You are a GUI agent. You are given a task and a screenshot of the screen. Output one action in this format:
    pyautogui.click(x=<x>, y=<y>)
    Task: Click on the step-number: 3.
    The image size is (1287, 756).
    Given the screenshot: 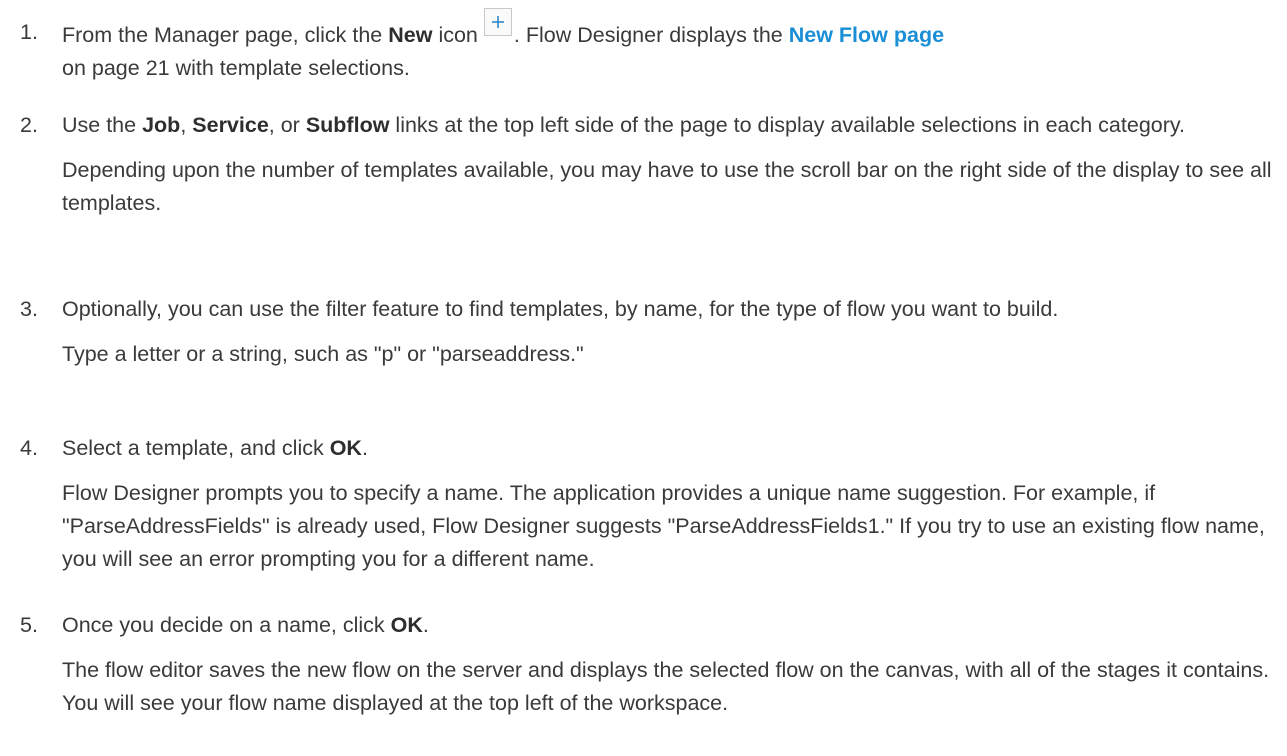 What is the action you would take?
    pyautogui.click(x=29, y=309)
    